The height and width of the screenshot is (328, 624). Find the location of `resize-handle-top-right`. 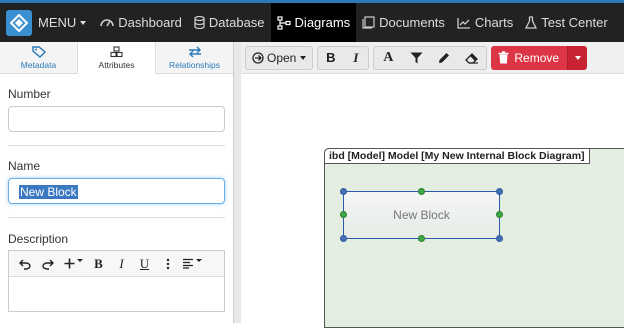

resize-handle-top-right is located at coordinates (499, 191).